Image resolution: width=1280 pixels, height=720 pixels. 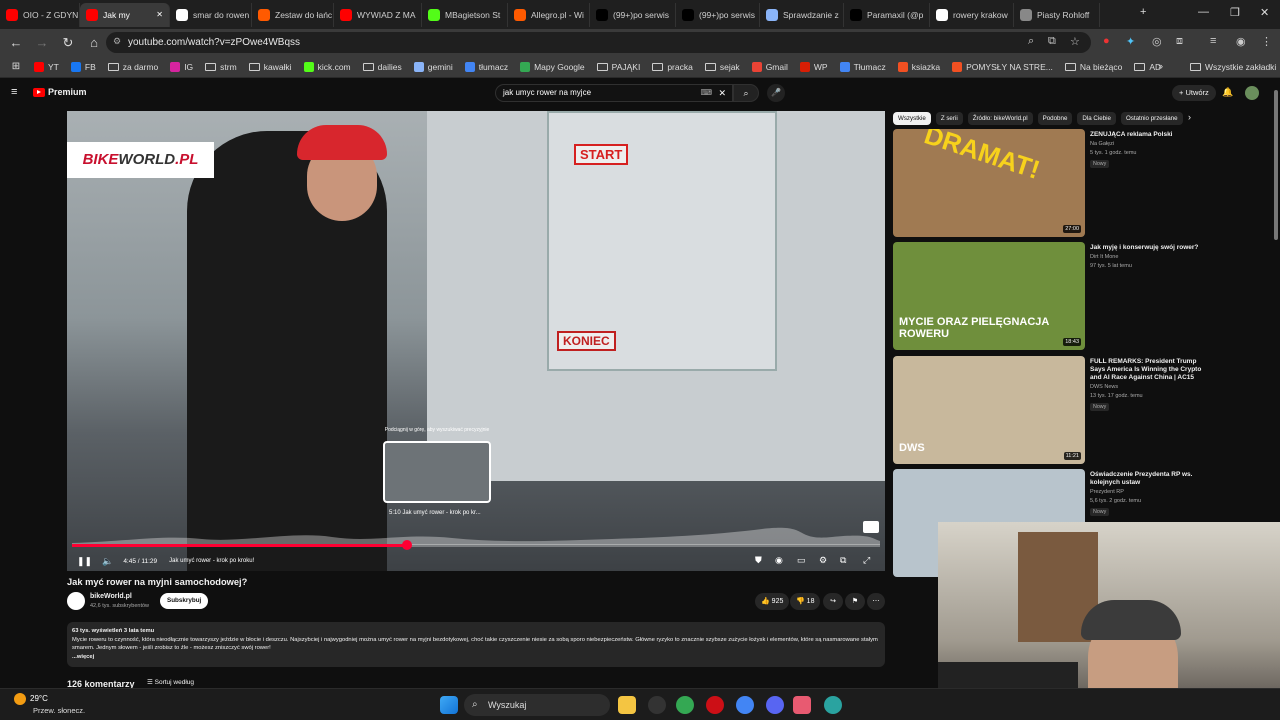 I want to click on browser-tab: Sprawdzanie z, so click(x=802, y=14).